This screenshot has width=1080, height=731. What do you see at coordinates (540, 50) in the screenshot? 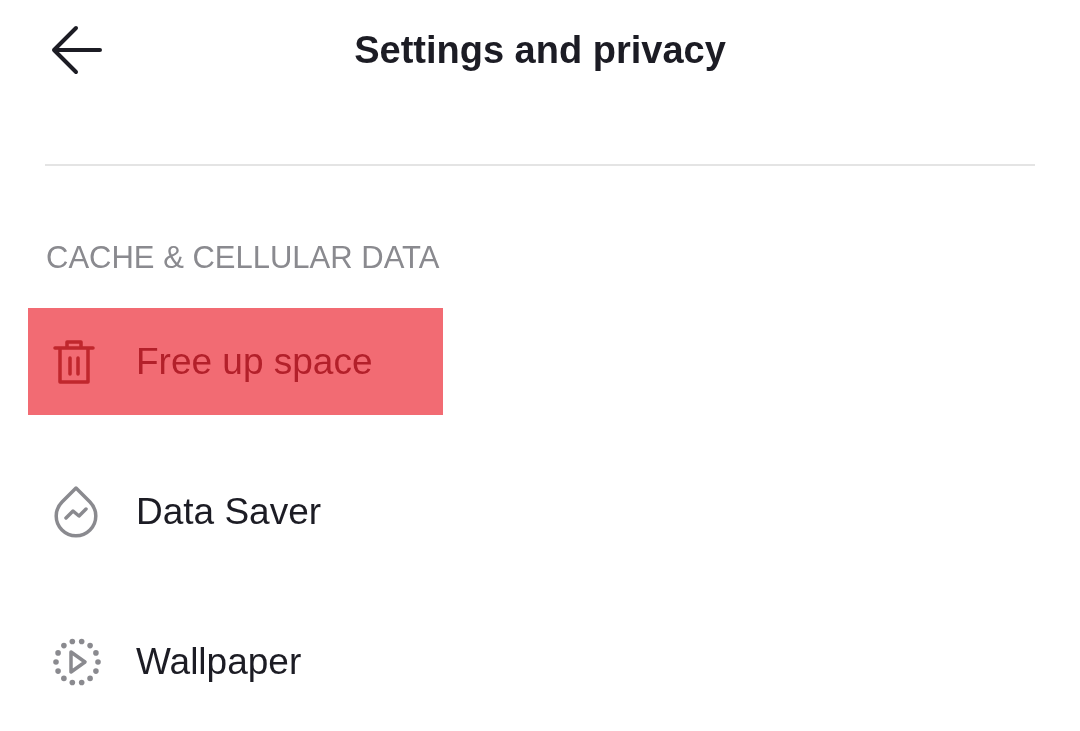
I see `page-title: Settings and privacy` at bounding box center [540, 50].